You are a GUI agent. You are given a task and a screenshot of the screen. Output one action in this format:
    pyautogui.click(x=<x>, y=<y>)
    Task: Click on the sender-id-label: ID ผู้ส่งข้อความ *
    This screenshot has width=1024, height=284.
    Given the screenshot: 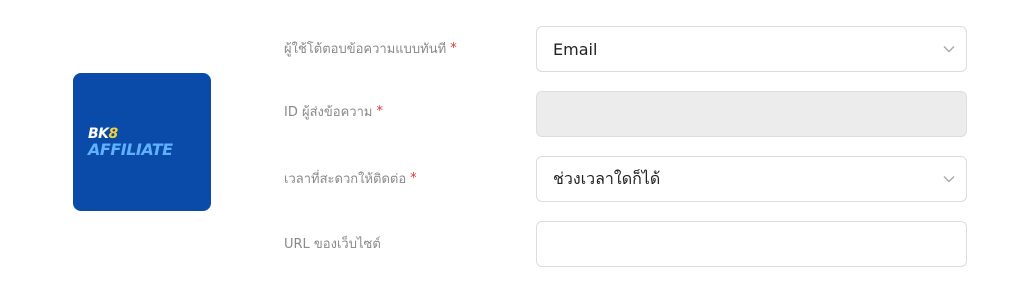 What is the action you would take?
    pyautogui.click(x=333, y=111)
    